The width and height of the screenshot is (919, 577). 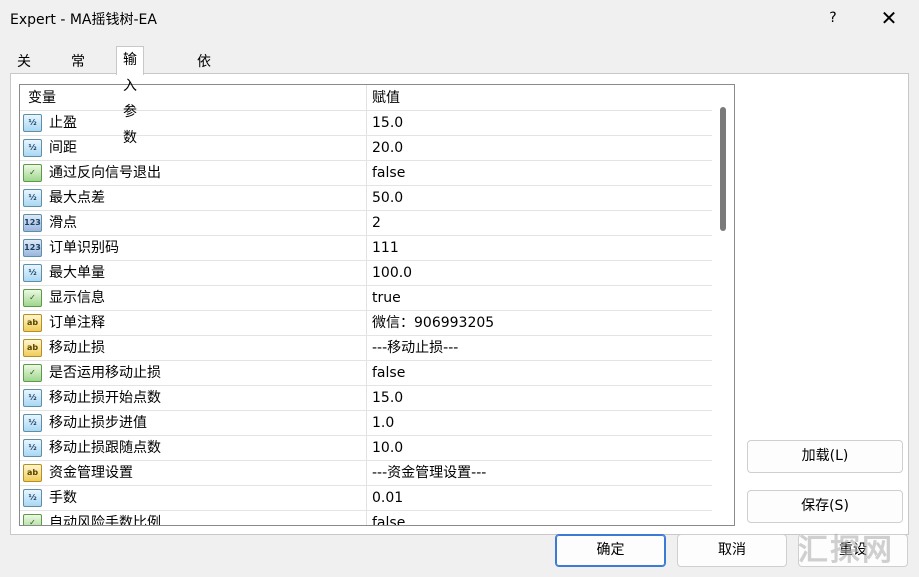 What do you see at coordinates (63, 123) in the screenshot?
I see `param-name: 止盈` at bounding box center [63, 123].